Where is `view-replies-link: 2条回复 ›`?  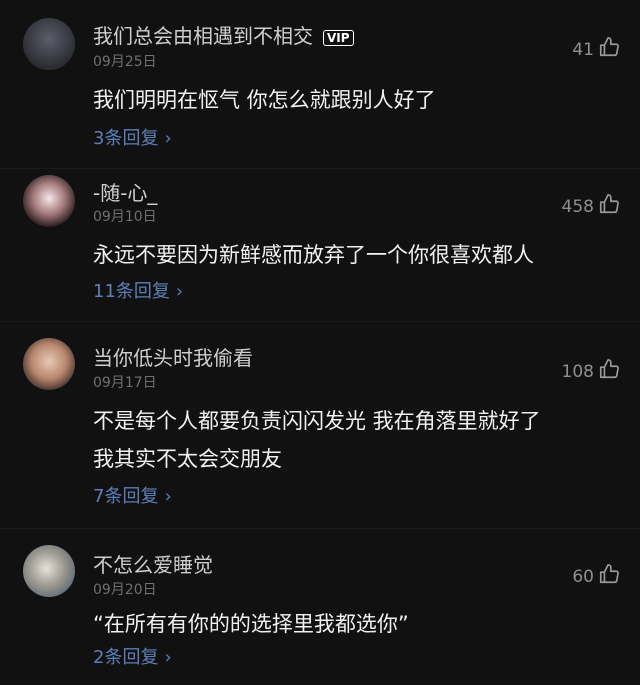
view-replies-link: 2条回复 › is located at coordinates (132, 656).